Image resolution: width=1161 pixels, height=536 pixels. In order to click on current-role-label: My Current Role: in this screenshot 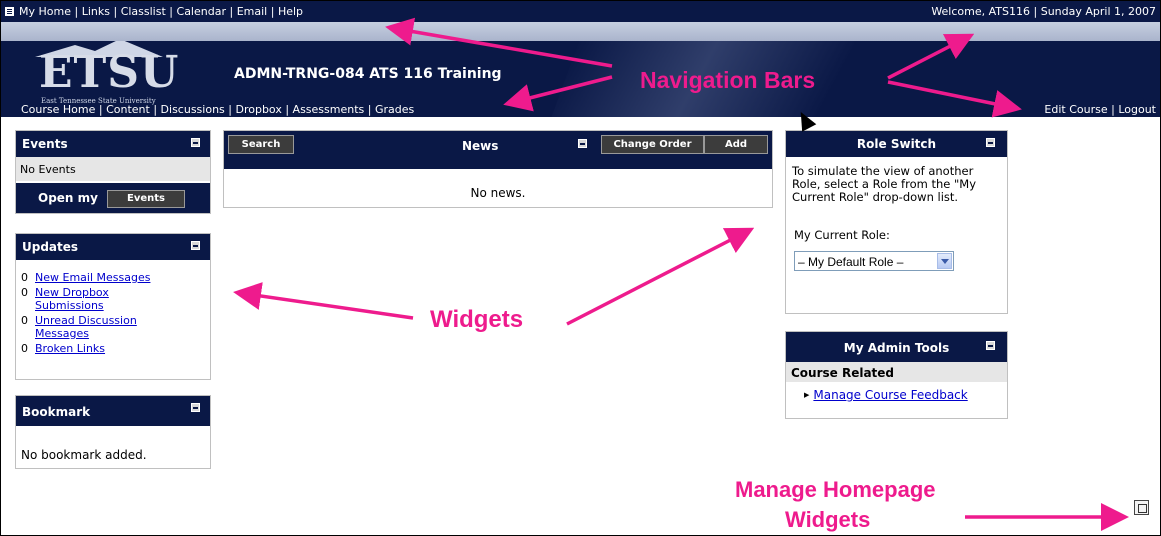, I will do `click(842, 235)`.